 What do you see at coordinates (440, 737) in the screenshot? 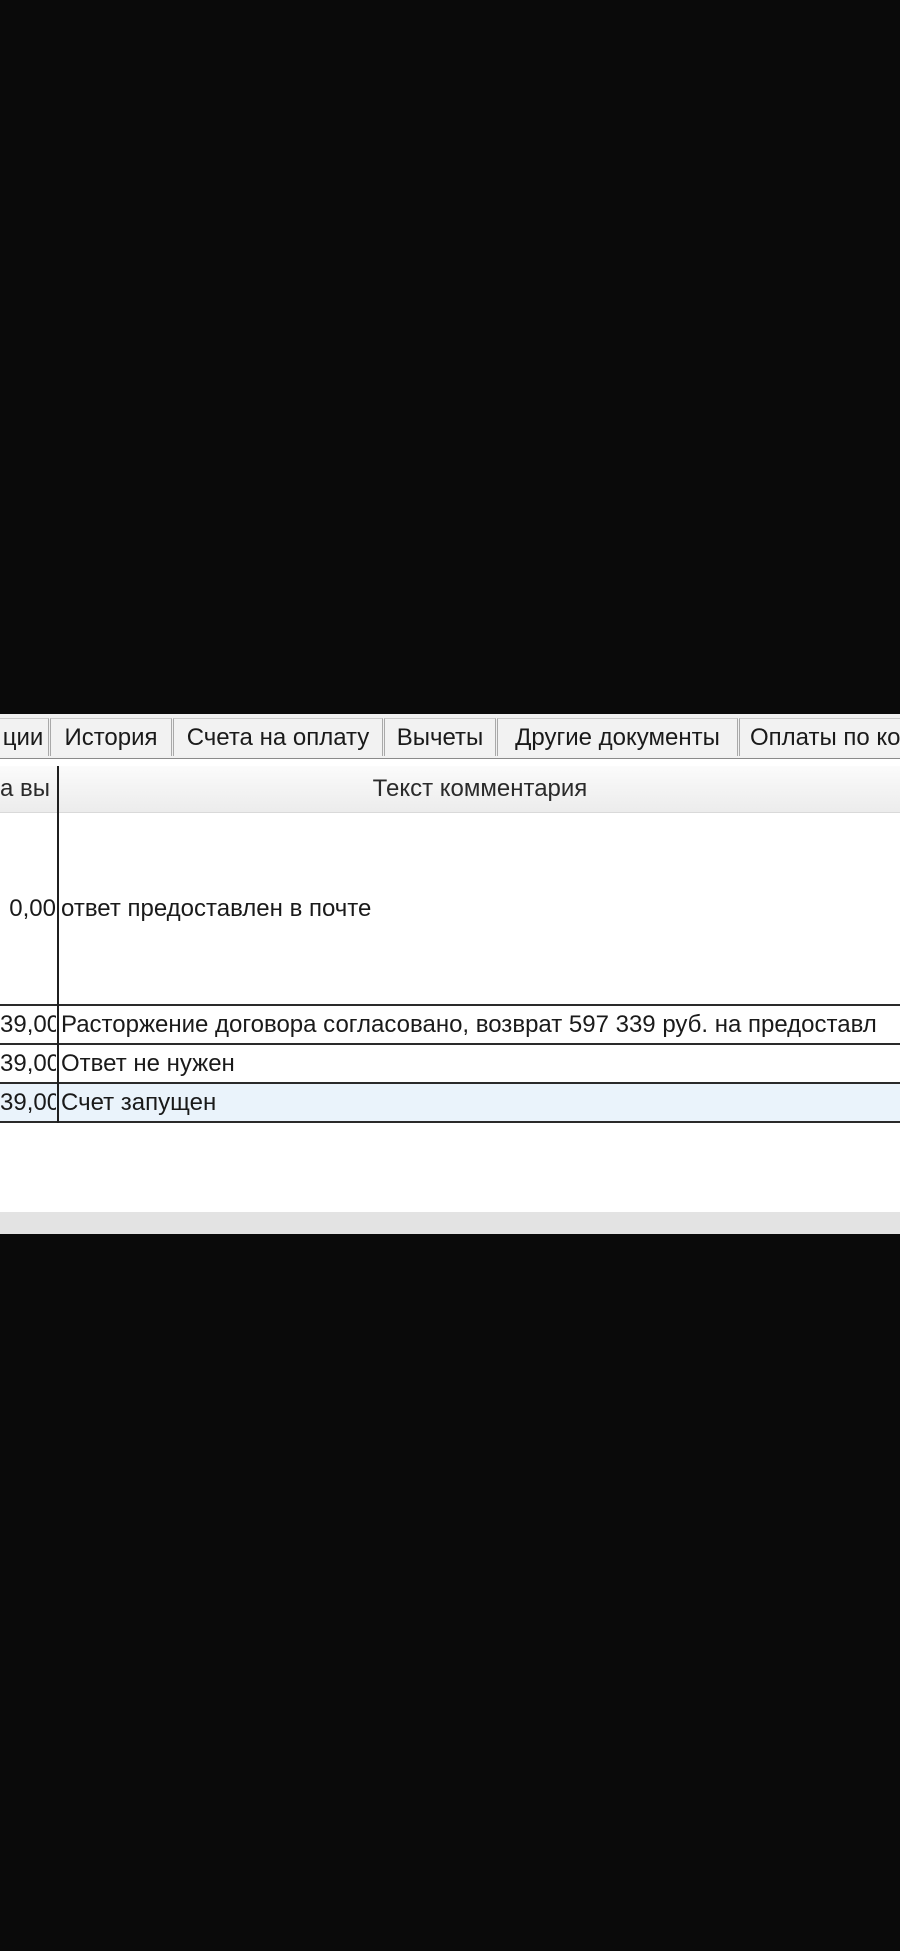
I see `tab-deductions: Вычеты` at bounding box center [440, 737].